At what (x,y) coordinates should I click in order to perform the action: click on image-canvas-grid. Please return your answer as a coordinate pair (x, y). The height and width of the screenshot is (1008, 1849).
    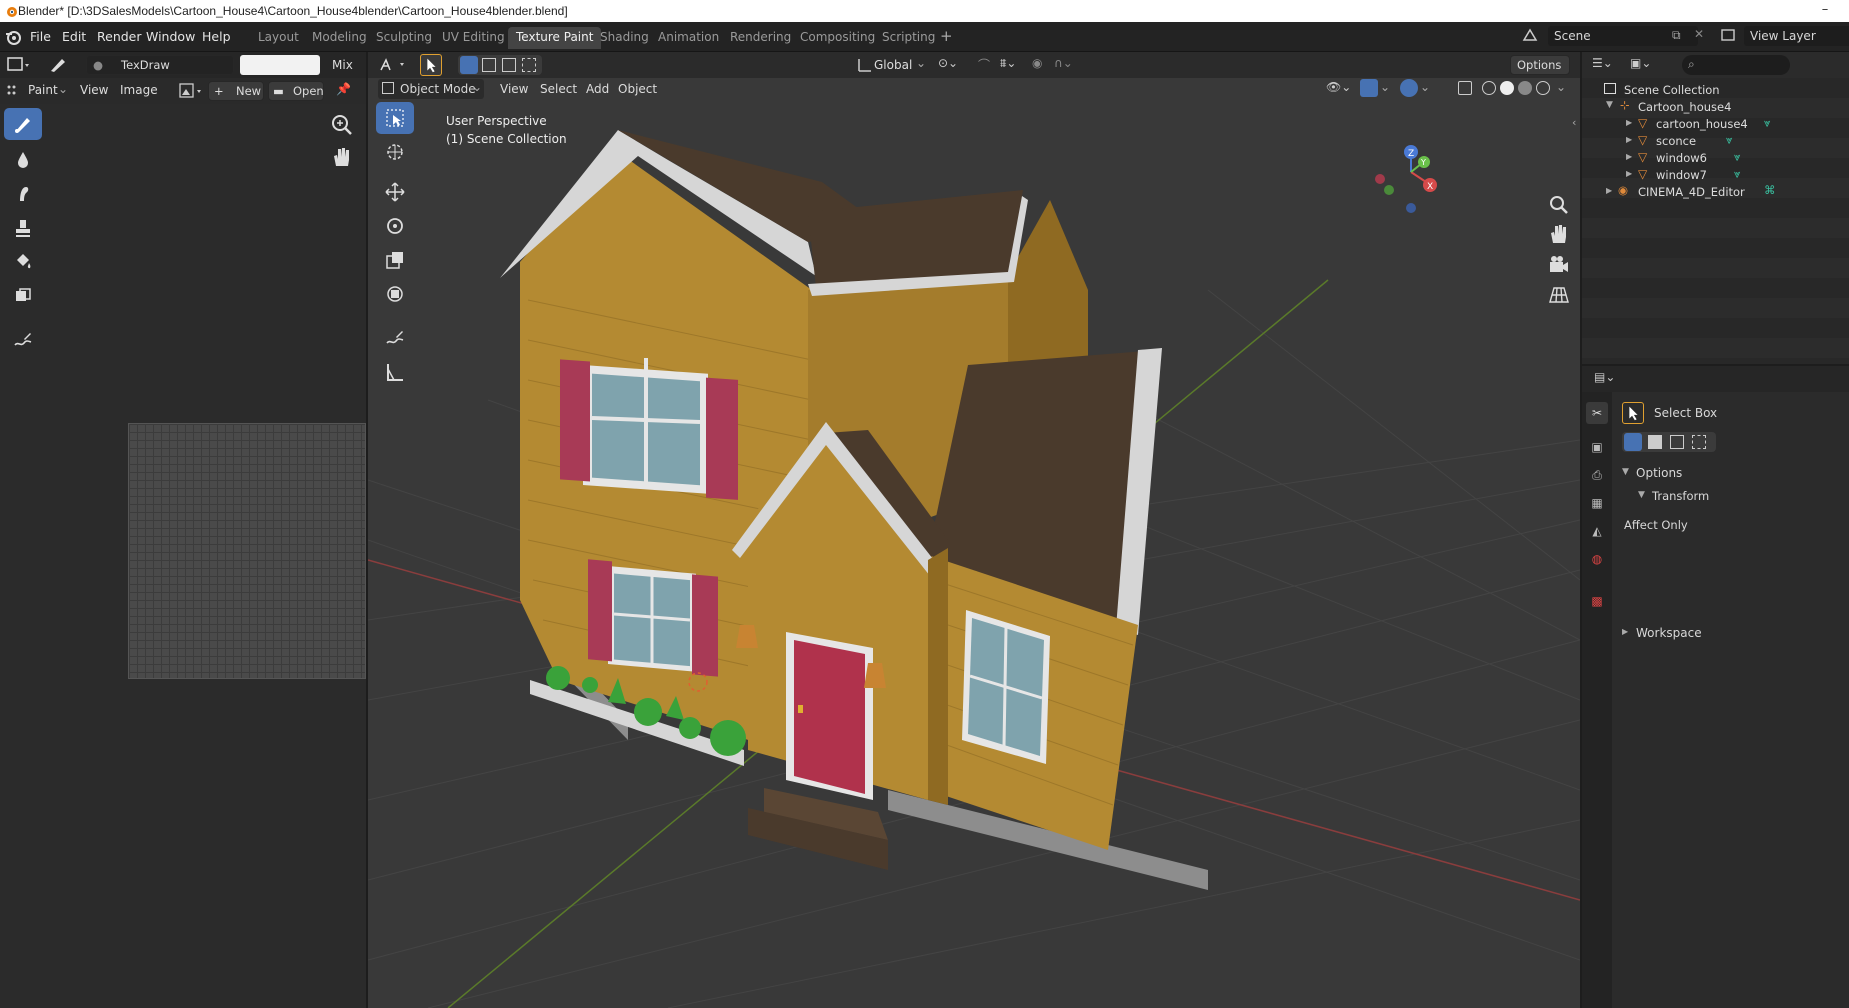
    Looking at the image, I should click on (247, 551).